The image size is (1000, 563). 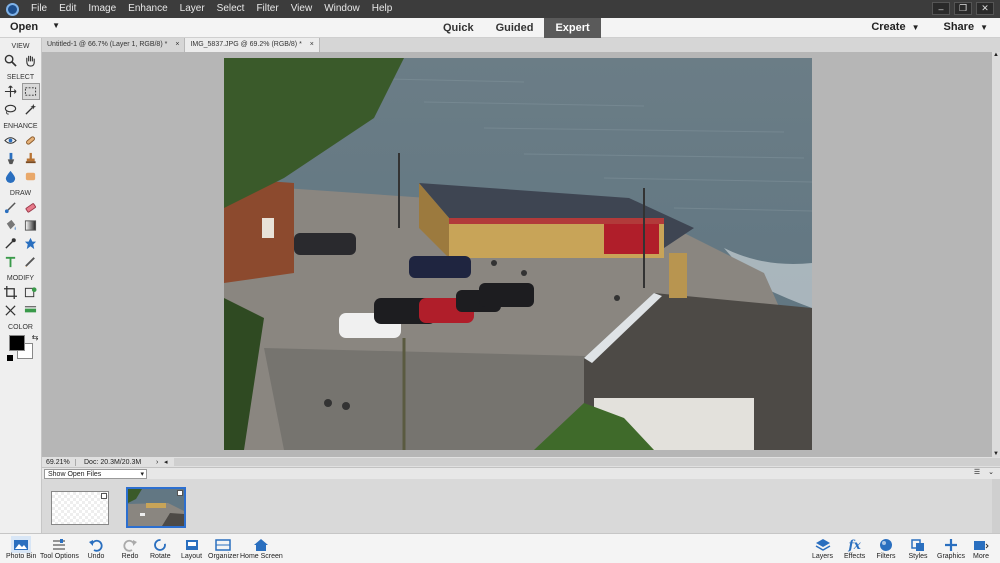 I want to click on menu-enhance: Enhance, so click(x=147, y=9).